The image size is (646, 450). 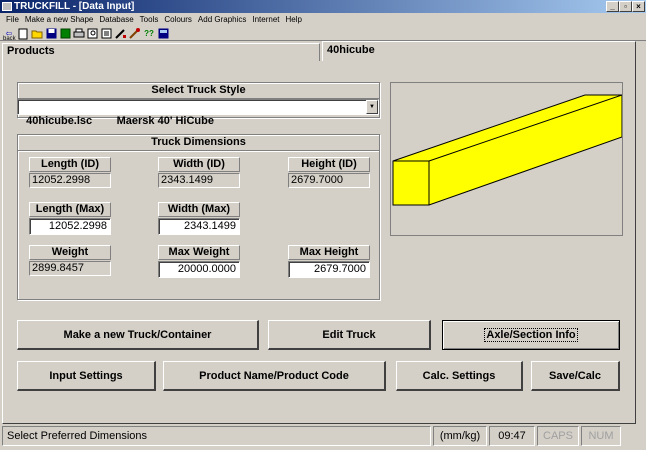 I want to click on truck-dimensions-title: Truck Dimensions, so click(x=198, y=143).